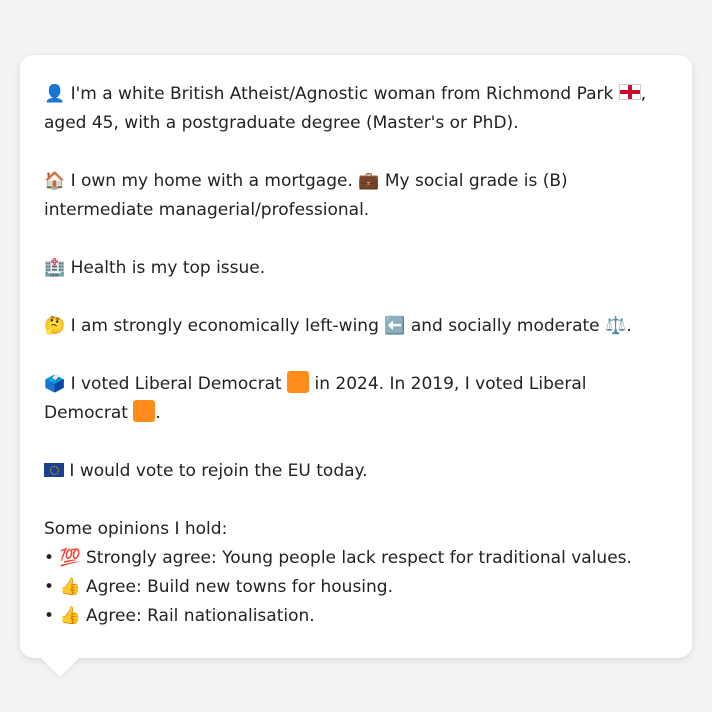 This screenshot has height=712, width=712. What do you see at coordinates (395, 326) in the screenshot?
I see `left-arrow-icon: ⬅️` at bounding box center [395, 326].